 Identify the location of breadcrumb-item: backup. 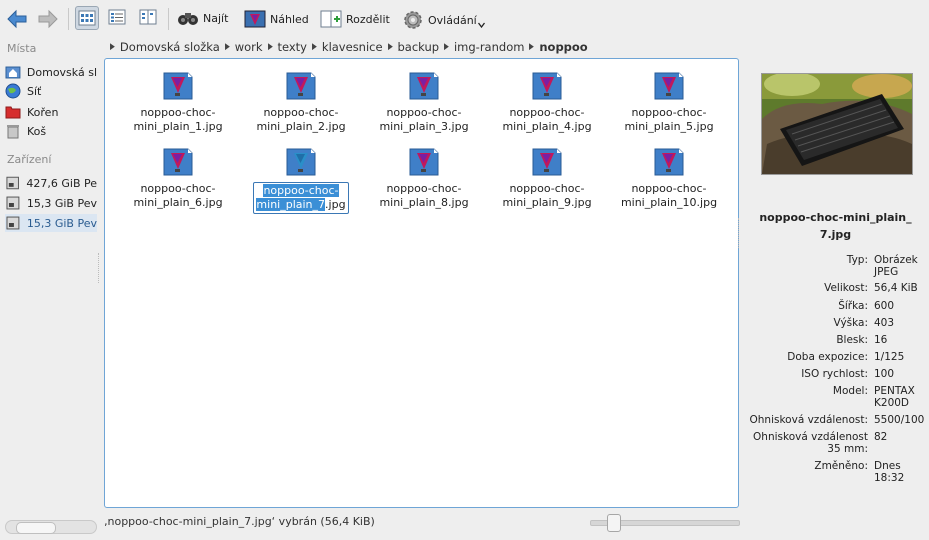
(418, 47).